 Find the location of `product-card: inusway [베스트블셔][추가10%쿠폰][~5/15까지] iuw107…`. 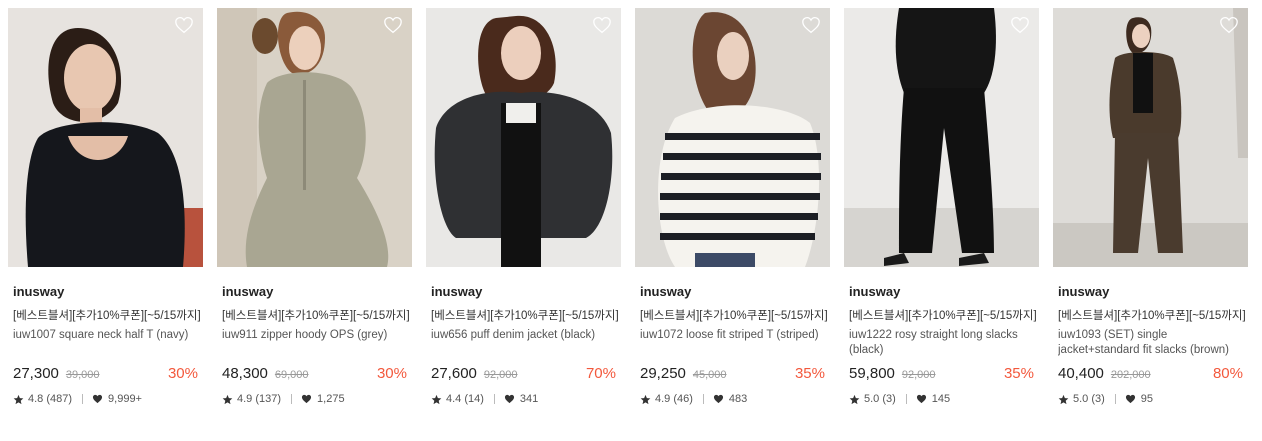

product-card: inusway [베스트블셔][추가10%쿠폰][~5/15까지] iuw107… is located at coordinates (732, 207).